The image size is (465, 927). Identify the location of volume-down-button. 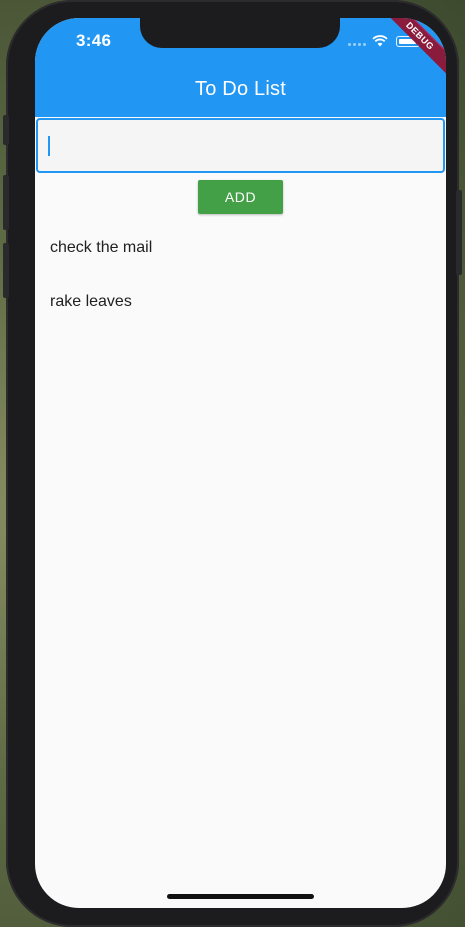
(6, 270).